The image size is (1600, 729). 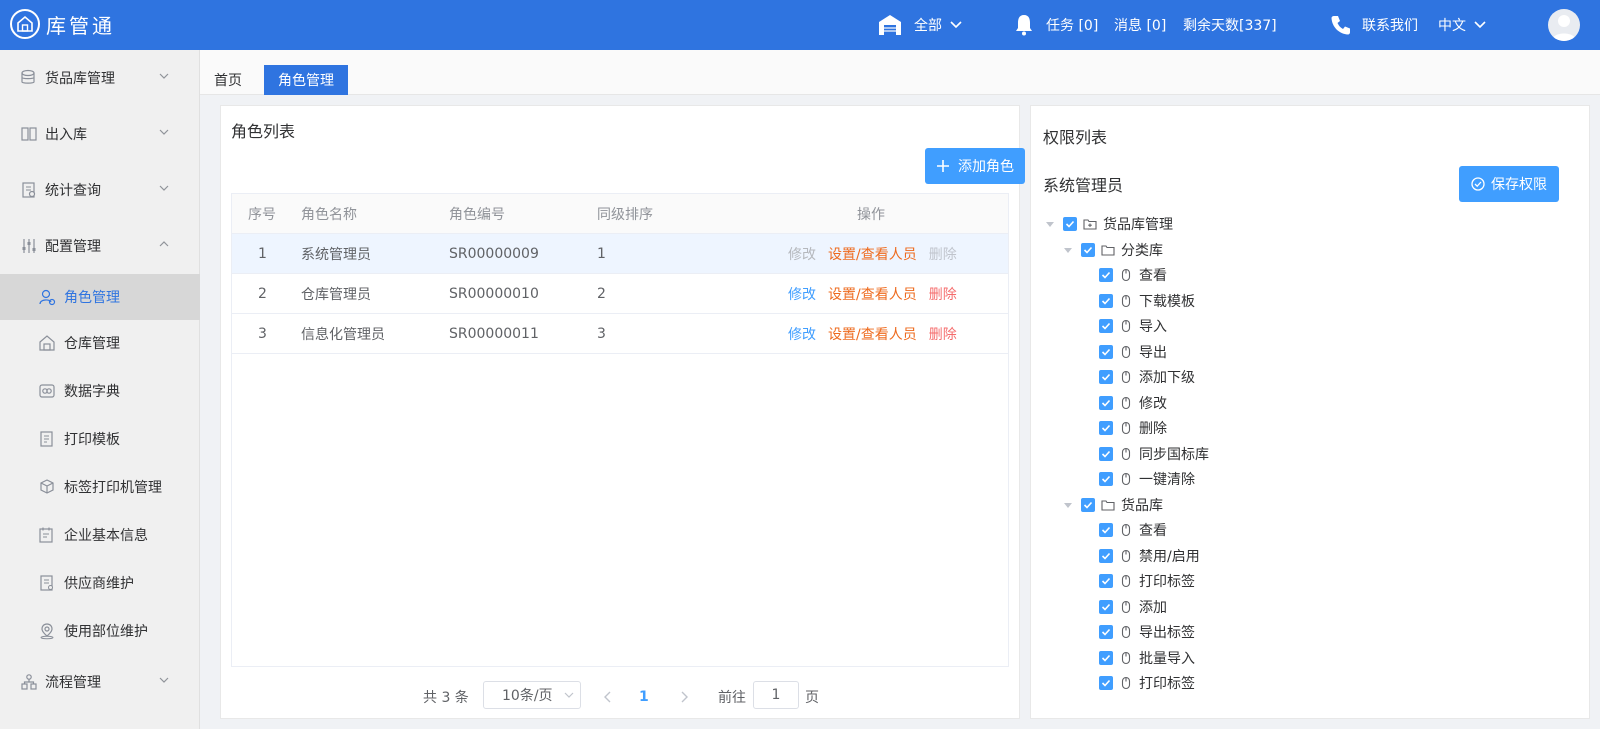 I want to click on tab-role-management: 角色管理, so click(x=306, y=80).